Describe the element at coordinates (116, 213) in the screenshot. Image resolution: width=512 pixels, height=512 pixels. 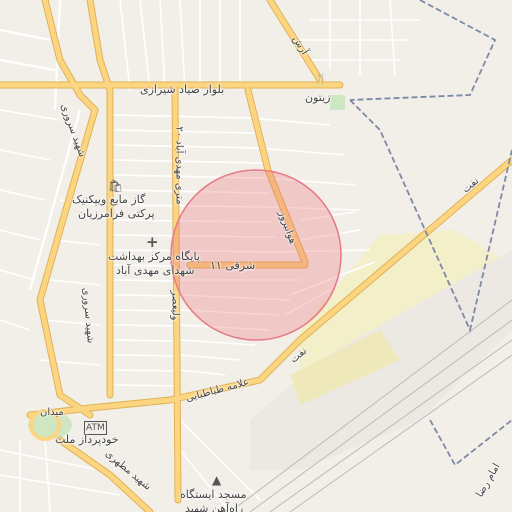
I see `gas-station-label-2: پرکتی فرامرزیان` at that location.